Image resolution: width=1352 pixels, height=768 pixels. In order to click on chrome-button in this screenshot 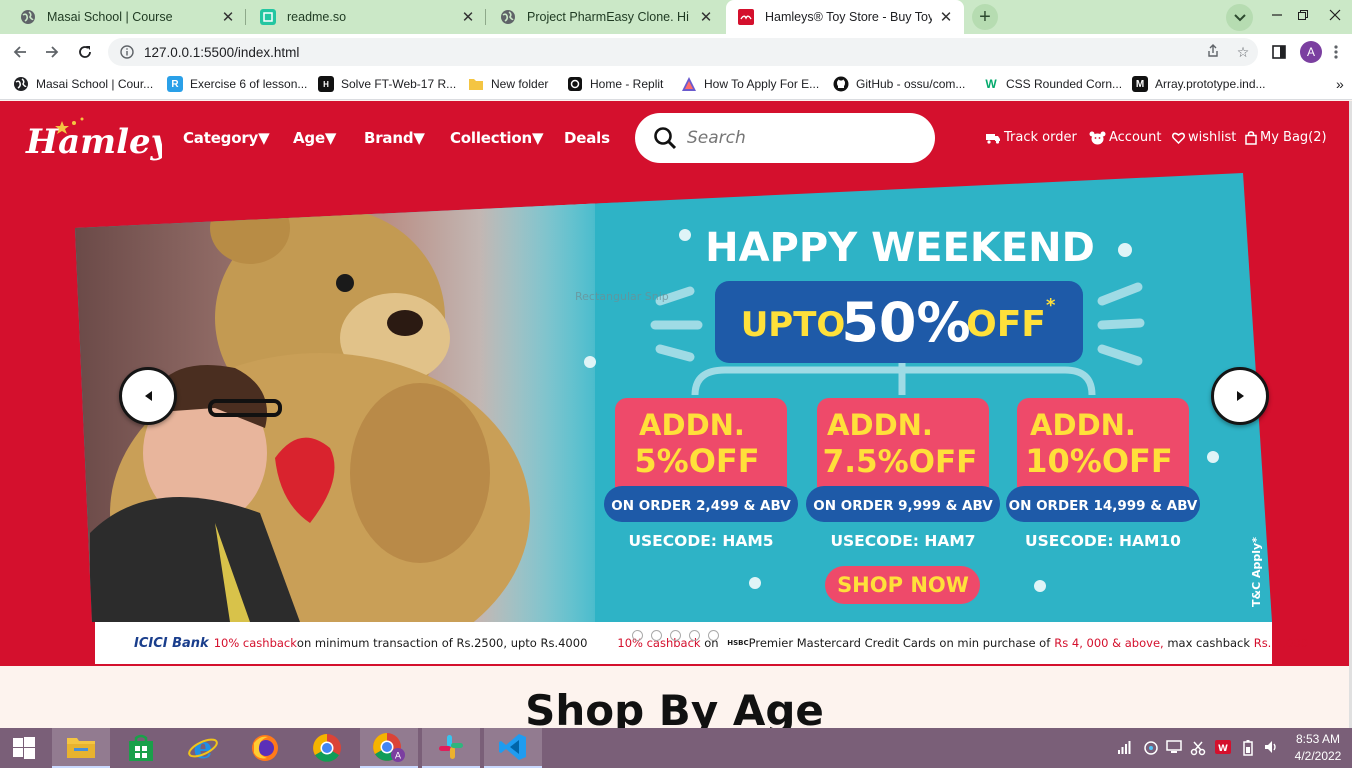, I will do `click(327, 748)`.